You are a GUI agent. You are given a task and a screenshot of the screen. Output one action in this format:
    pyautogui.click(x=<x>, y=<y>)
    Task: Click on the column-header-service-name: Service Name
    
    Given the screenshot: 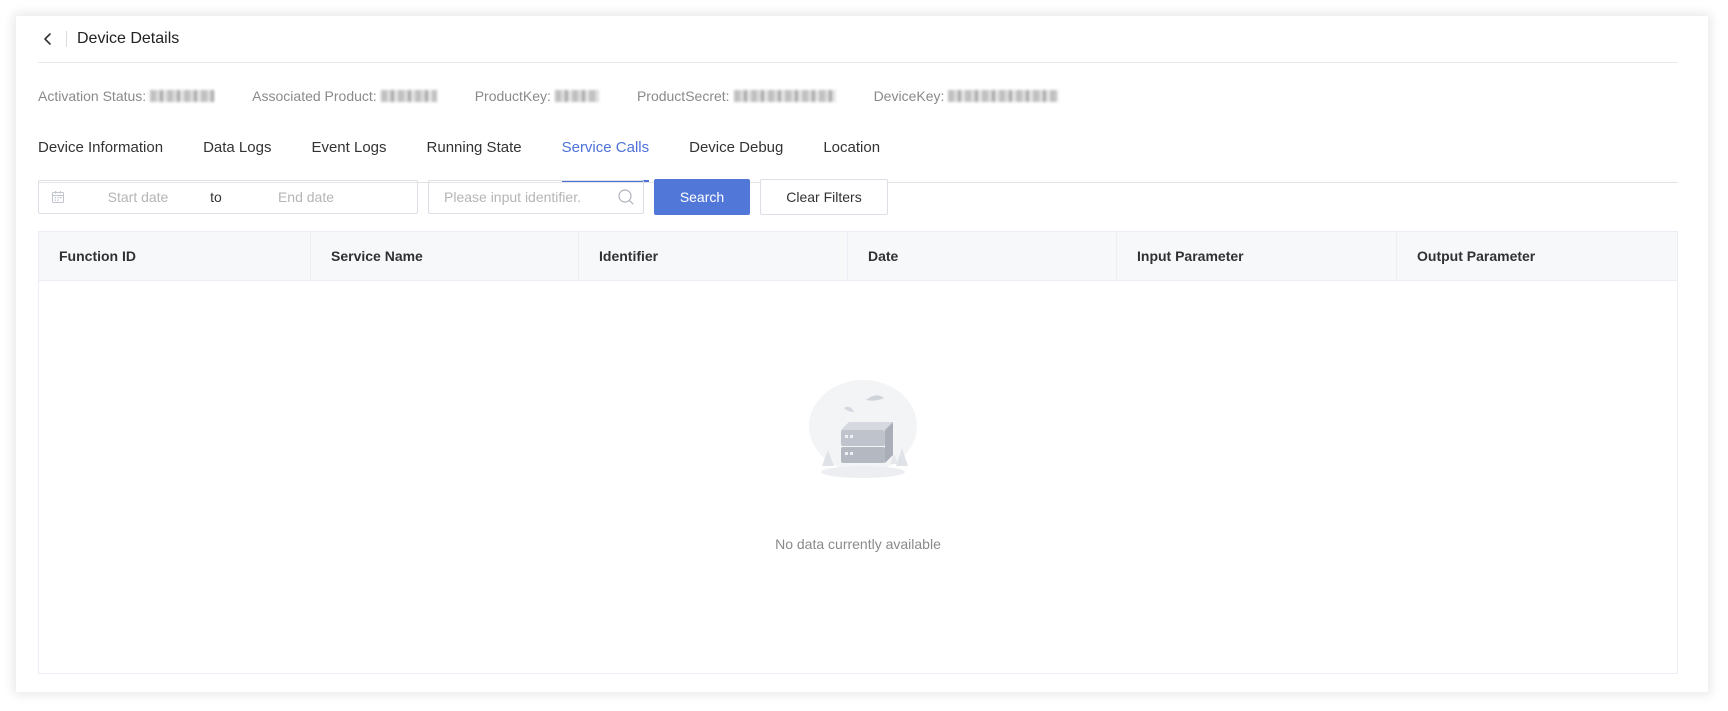 What is the action you would take?
    pyautogui.click(x=445, y=256)
    